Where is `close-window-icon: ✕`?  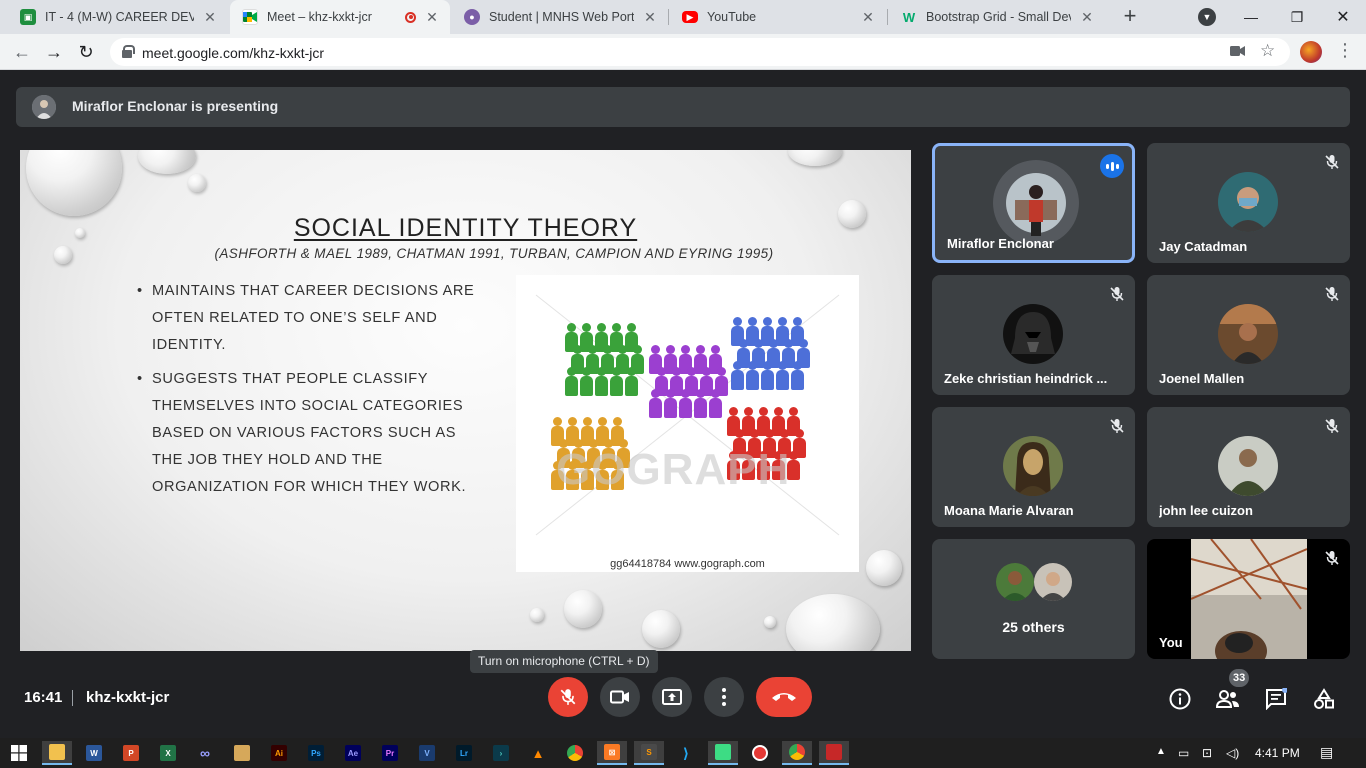 close-window-icon: ✕ is located at coordinates (1343, 17).